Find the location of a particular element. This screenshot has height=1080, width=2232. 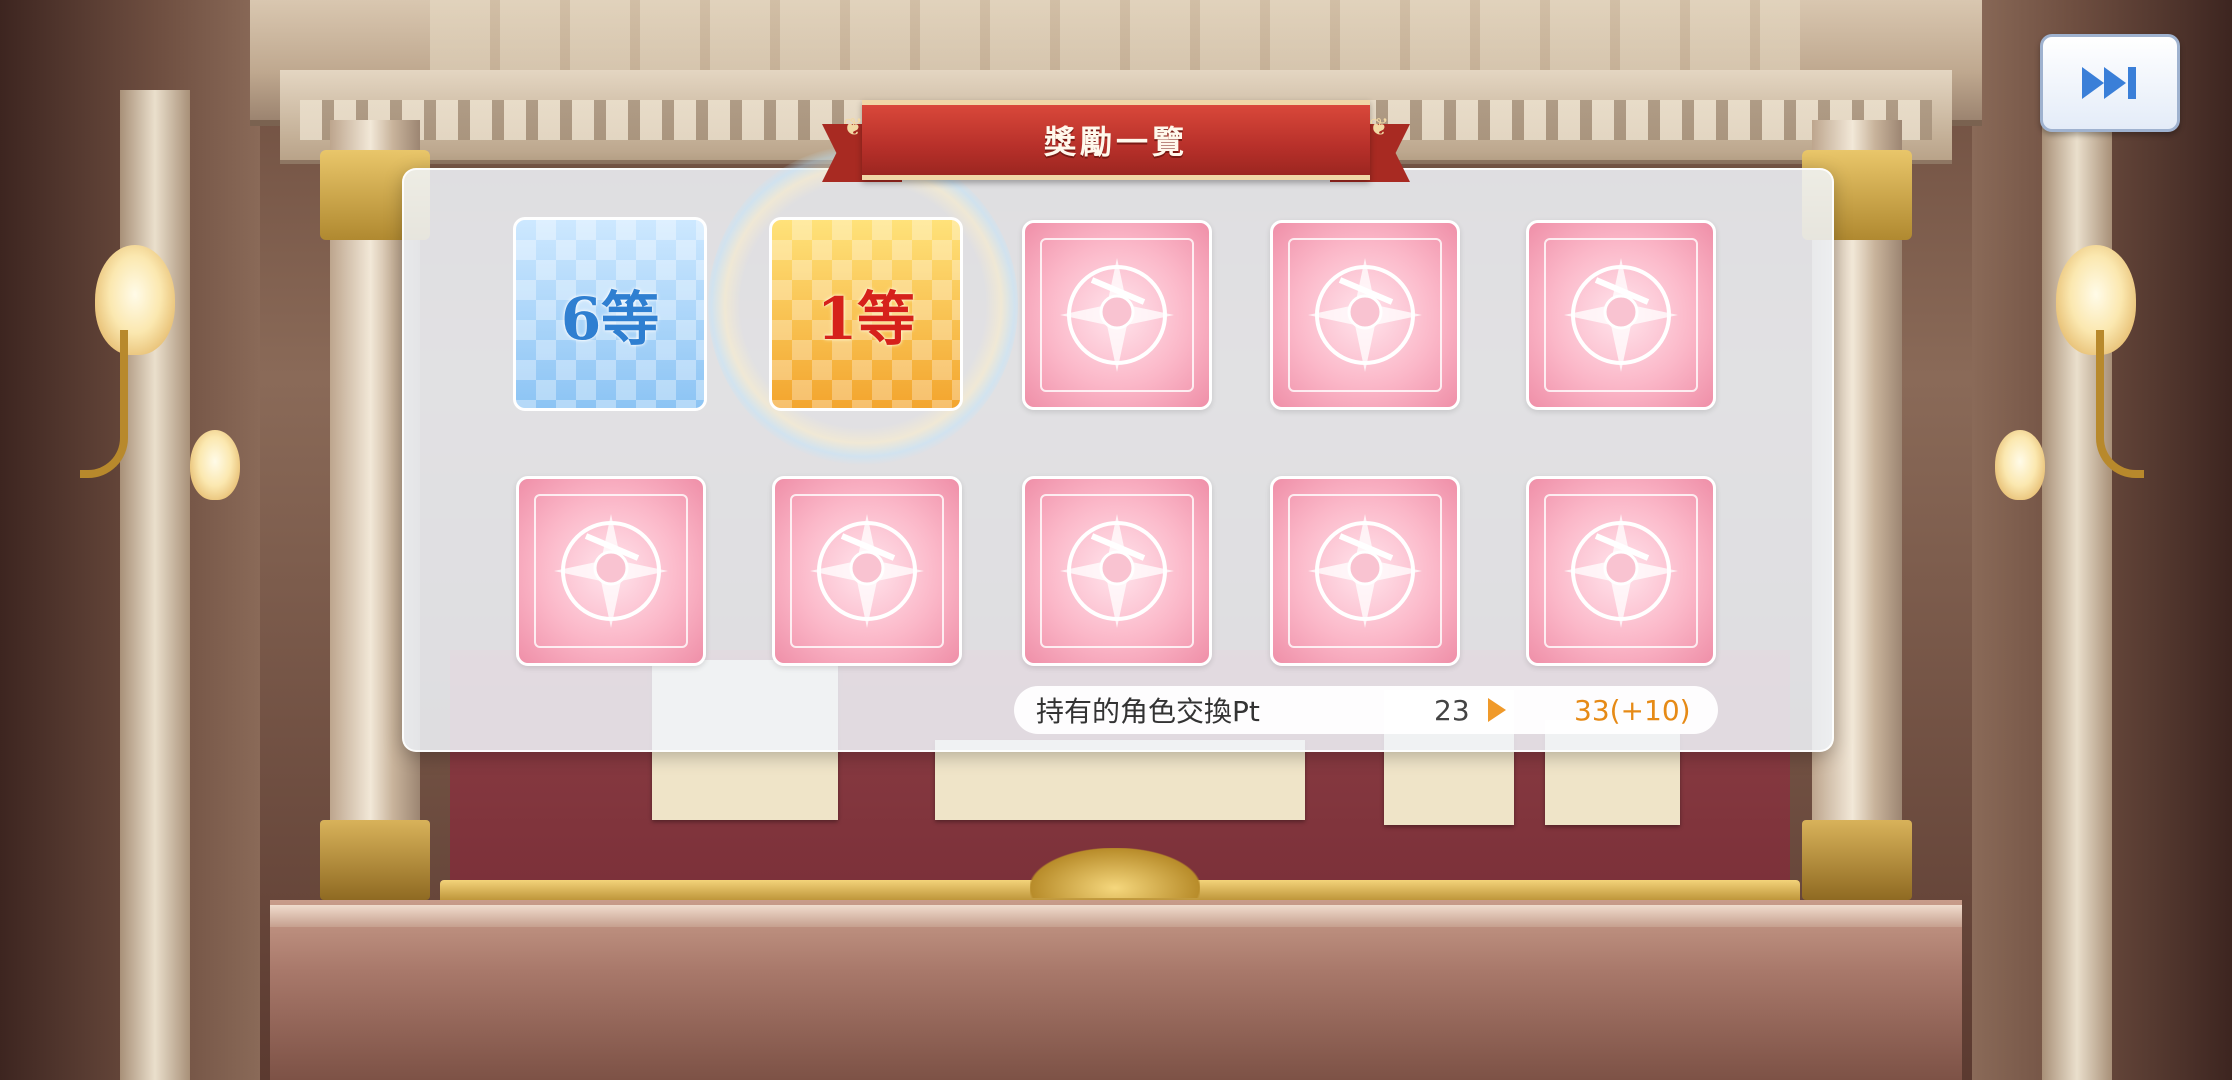

title-banner: 獎勵一覽 ❦ ❦ is located at coordinates (1116, 140).